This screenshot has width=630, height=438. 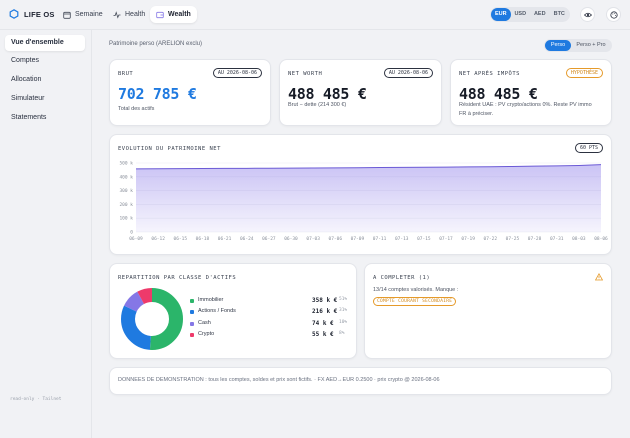 I want to click on warning-icon, so click(x=599, y=277).